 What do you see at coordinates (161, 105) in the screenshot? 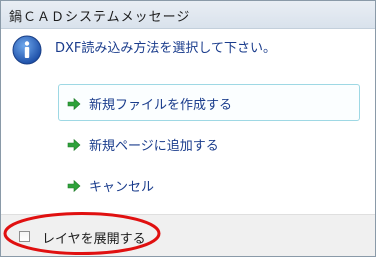
I see `create-new-file-label: 新規ファイルを作成する` at bounding box center [161, 105].